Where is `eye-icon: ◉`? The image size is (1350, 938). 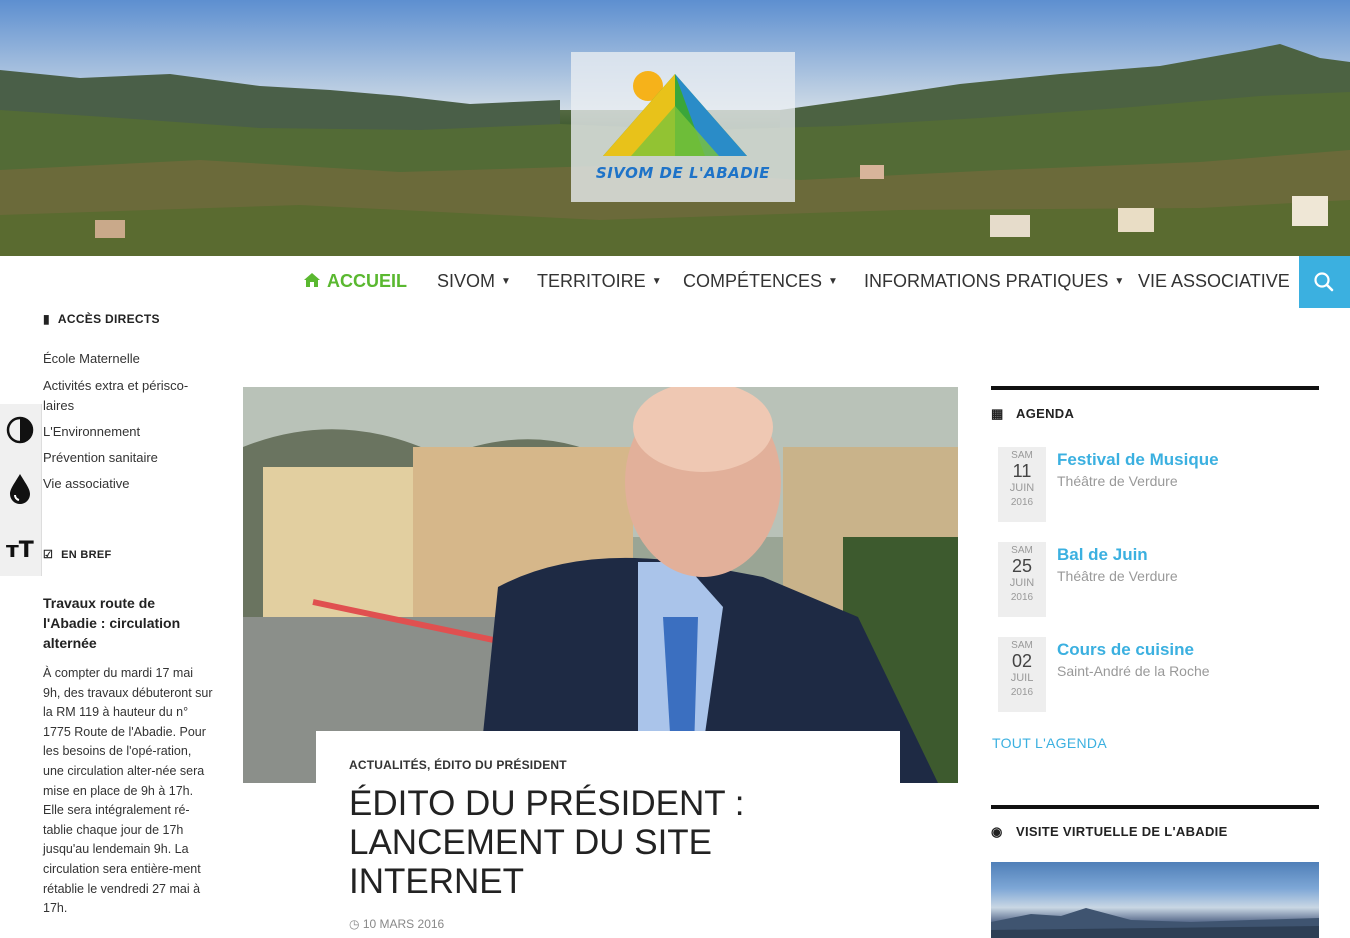
eye-icon: ◉ is located at coordinates (997, 831).